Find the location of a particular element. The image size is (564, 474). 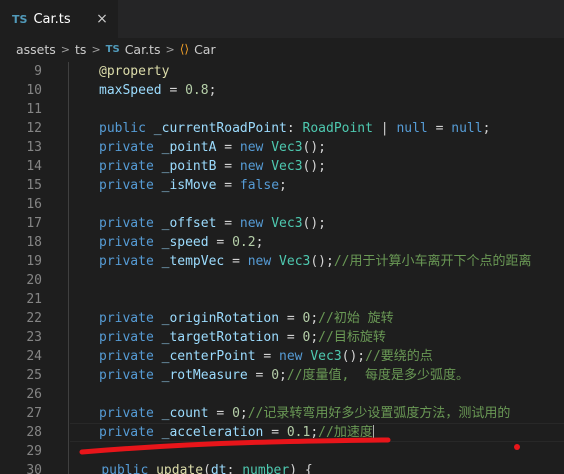

code-content: private _originRotation = 0;//初始 旋转 is located at coordinates (246, 318).